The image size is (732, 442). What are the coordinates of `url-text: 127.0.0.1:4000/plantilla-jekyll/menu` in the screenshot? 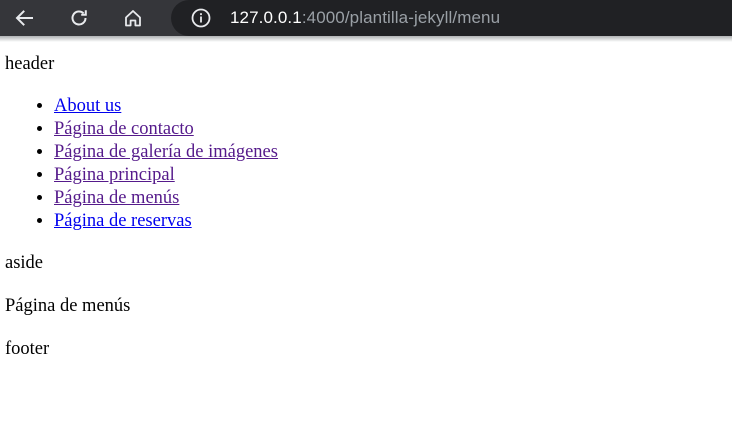 It's located at (365, 18).